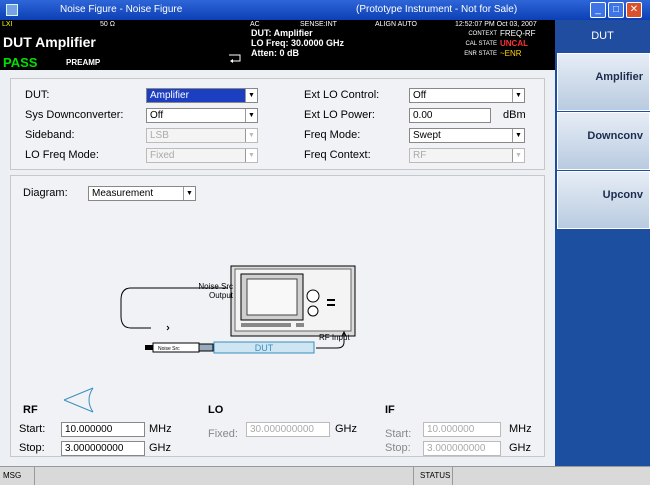  Describe the element at coordinates (169, 95) in the screenshot. I see `dut-select-value: Amplifier` at that location.